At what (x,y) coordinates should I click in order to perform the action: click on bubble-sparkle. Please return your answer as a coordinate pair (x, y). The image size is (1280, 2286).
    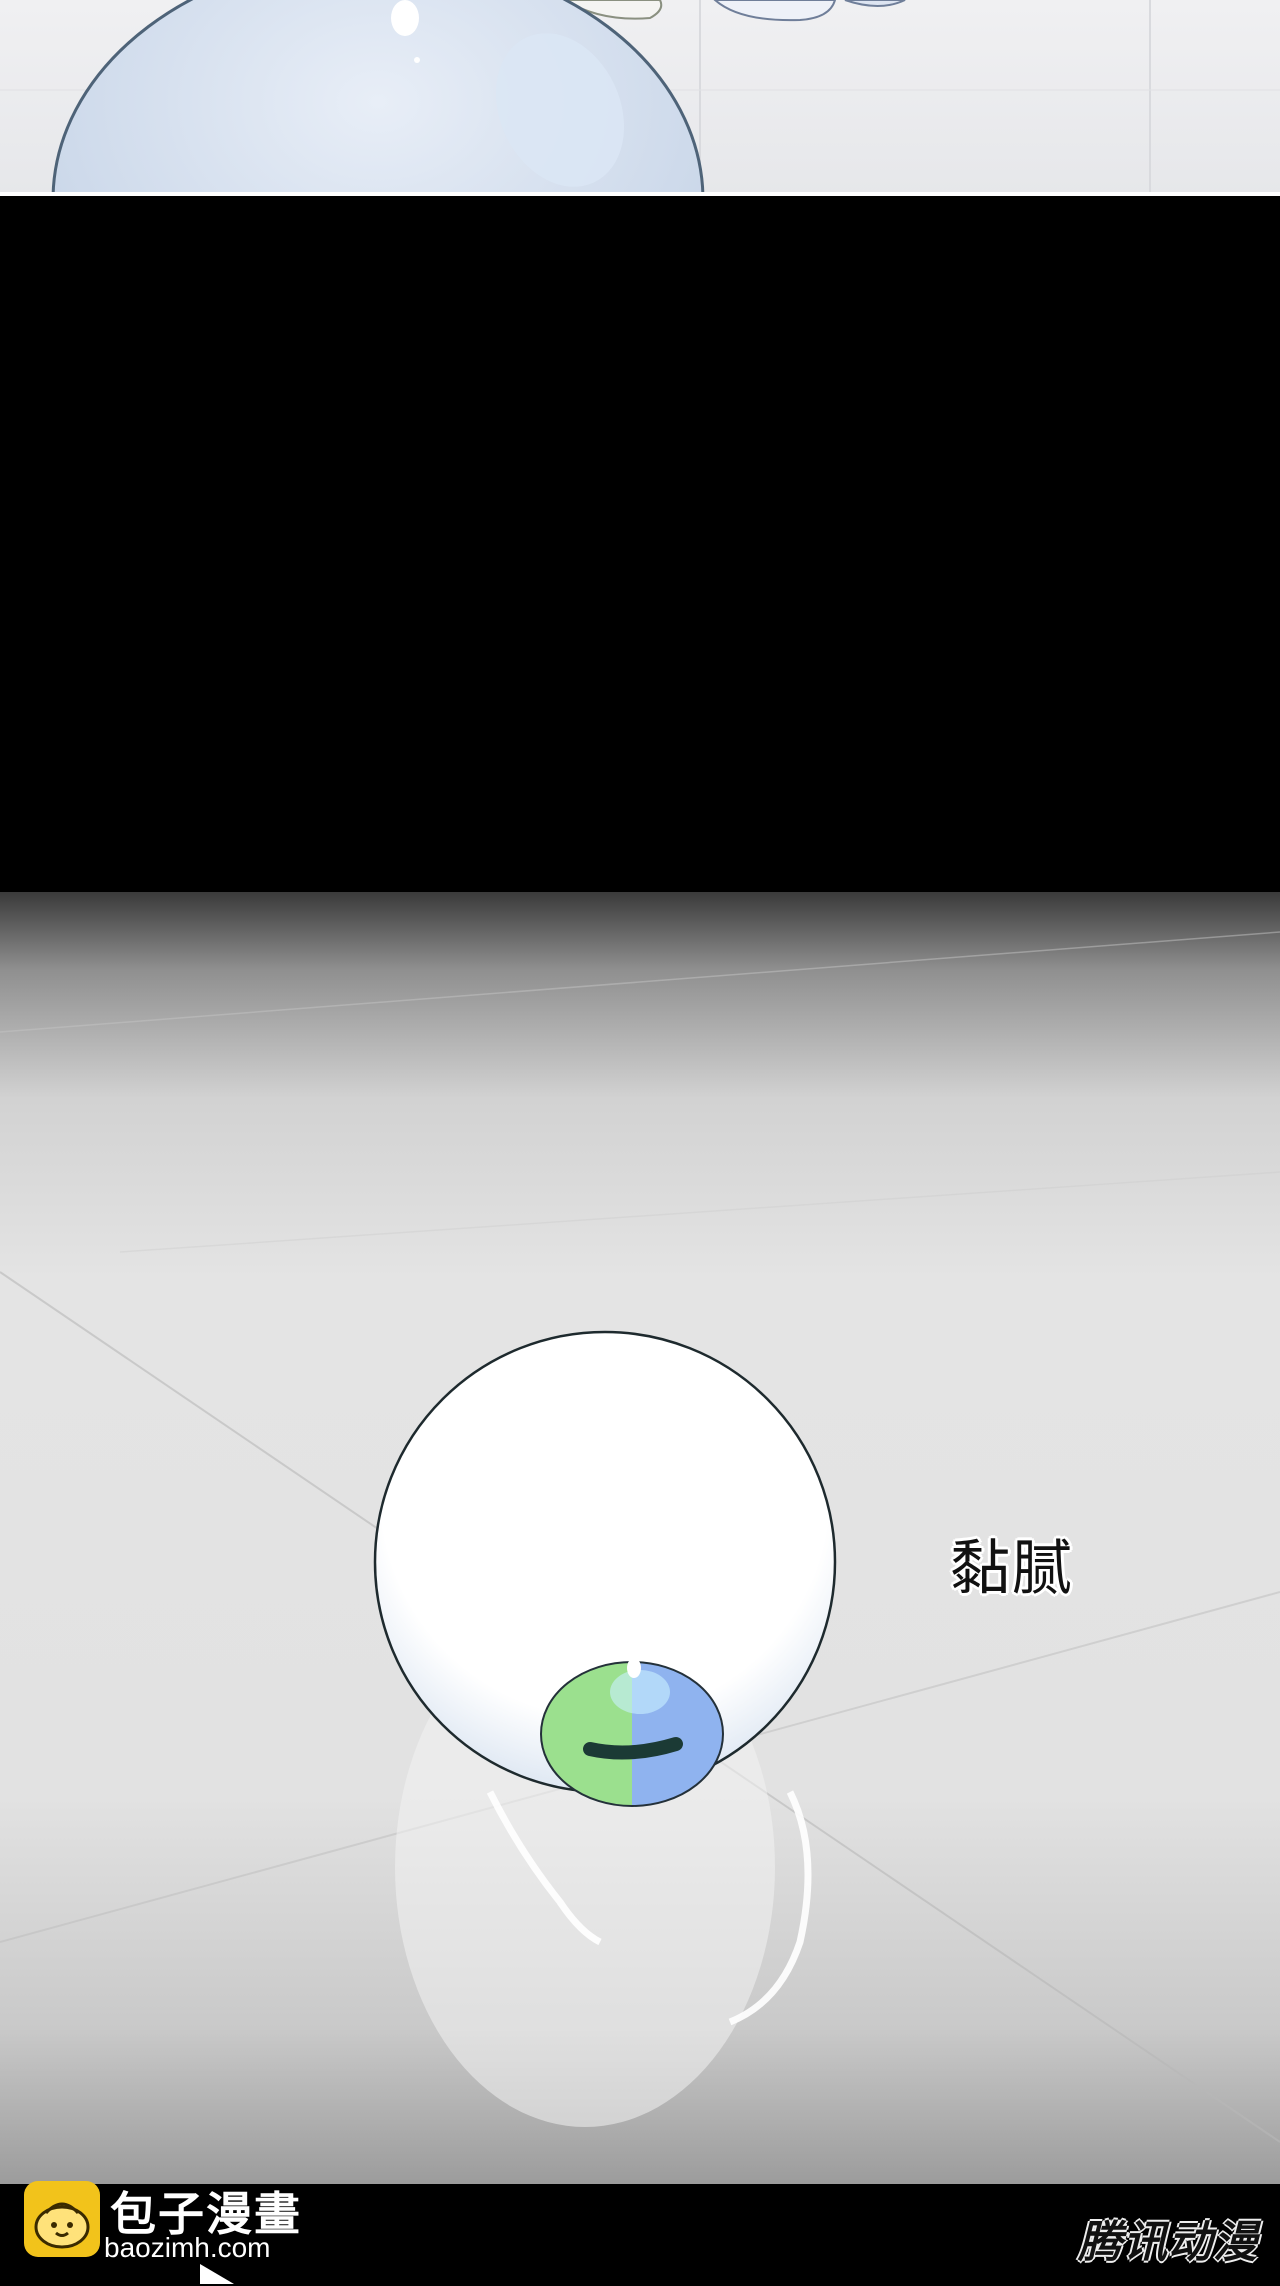
    Looking at the image, I should click on (405, 18).